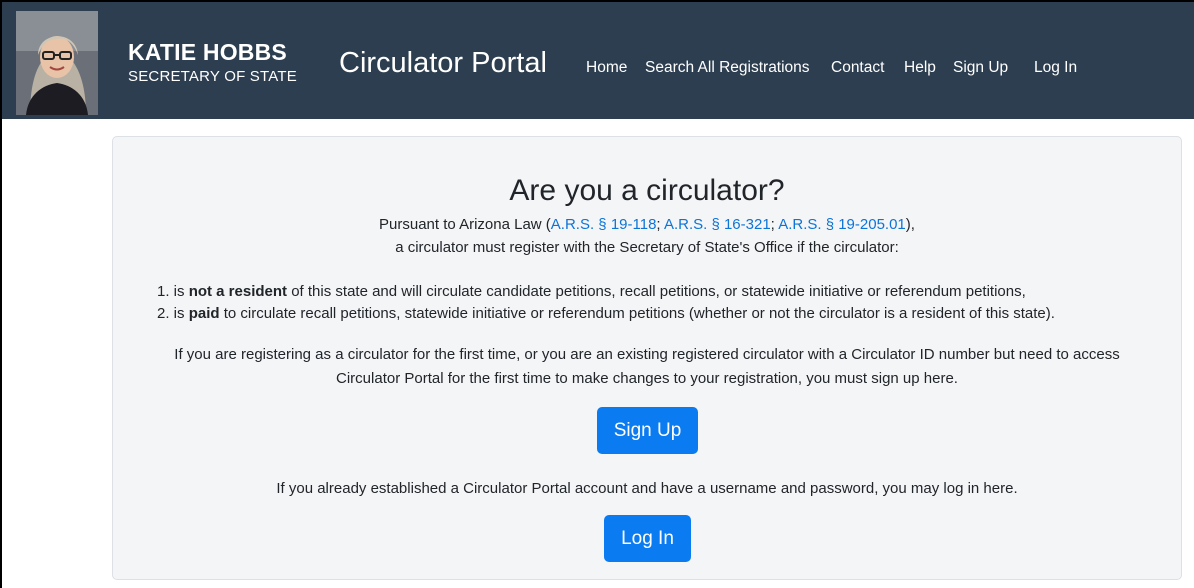 The height and width of the screenshot is (588, 1194). I want to click on portal-title: Circulator Portal, so click(443, 63).